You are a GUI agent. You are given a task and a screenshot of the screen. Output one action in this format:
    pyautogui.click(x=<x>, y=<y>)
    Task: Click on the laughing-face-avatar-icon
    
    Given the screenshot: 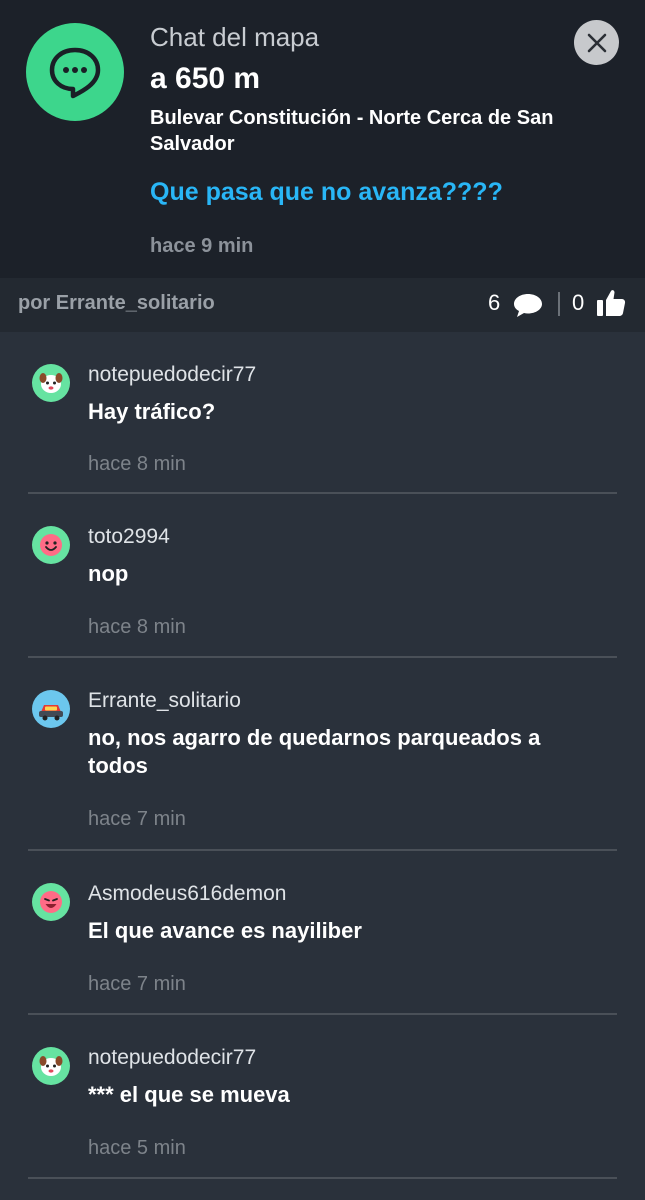 What is the action you would take?
    pyautogui.click(x=51, y=902)
    